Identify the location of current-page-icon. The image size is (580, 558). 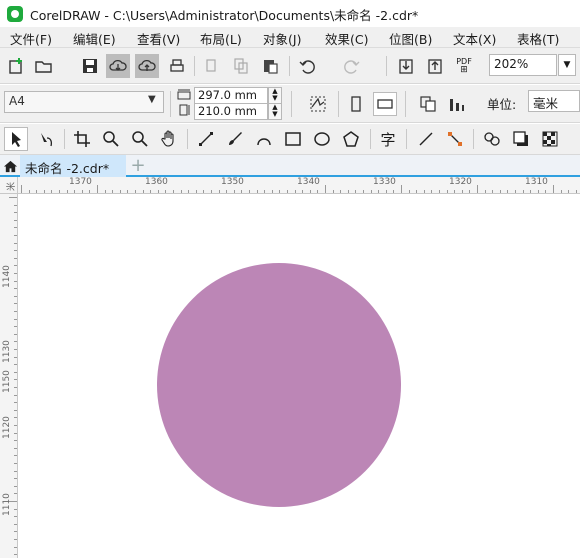
(457, 104).